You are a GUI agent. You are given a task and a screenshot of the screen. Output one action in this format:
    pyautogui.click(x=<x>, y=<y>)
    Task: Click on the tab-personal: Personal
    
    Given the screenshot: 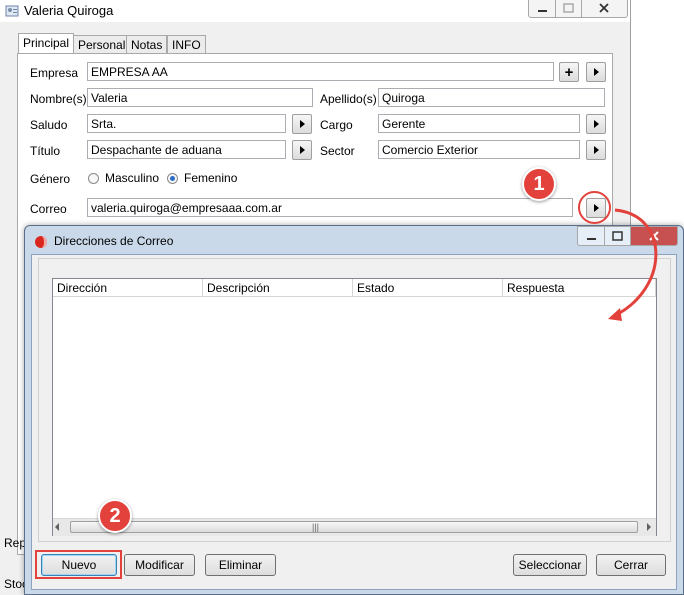 What is the action you would take?
    pyautogui.click(x=102, y=44)
    